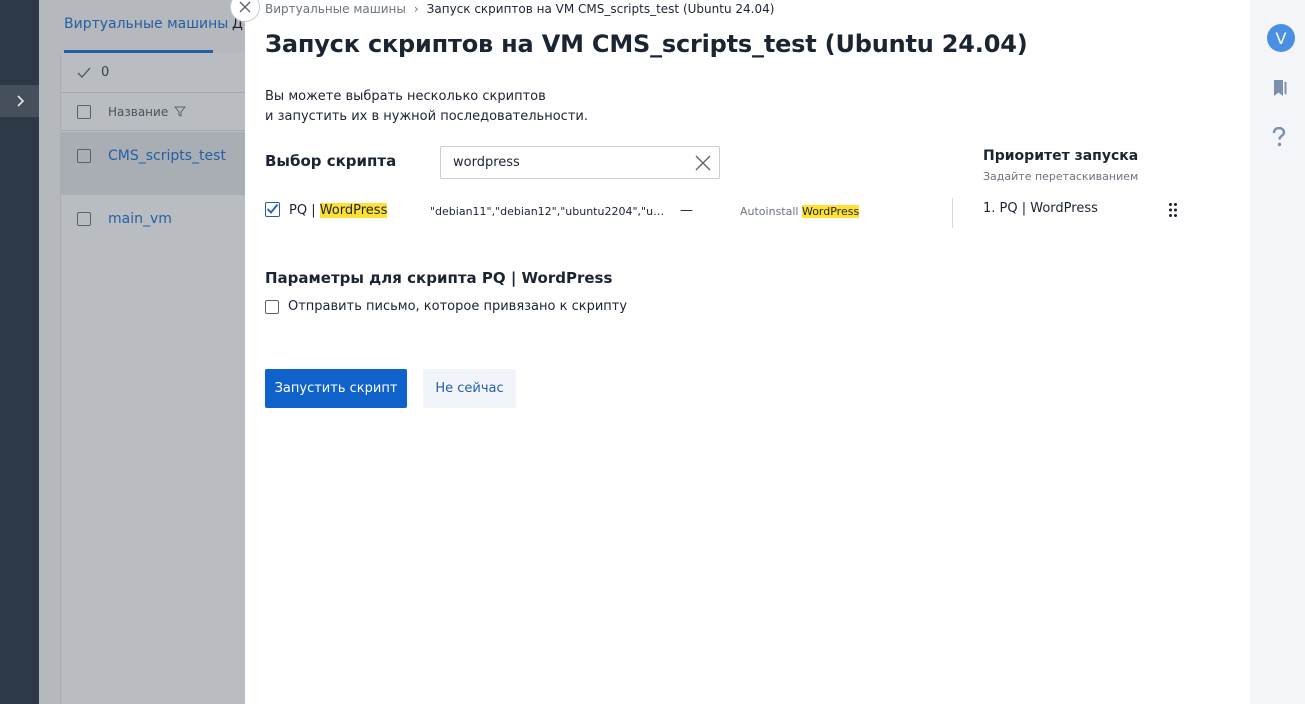  I want to click on clear-search-icon, so click(703, 163).